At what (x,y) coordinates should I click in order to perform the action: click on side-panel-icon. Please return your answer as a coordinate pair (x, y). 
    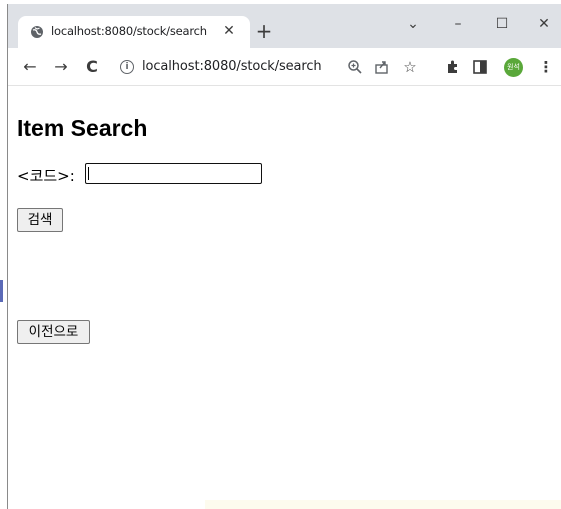
    Looking at the image, I should click on (480, 67).